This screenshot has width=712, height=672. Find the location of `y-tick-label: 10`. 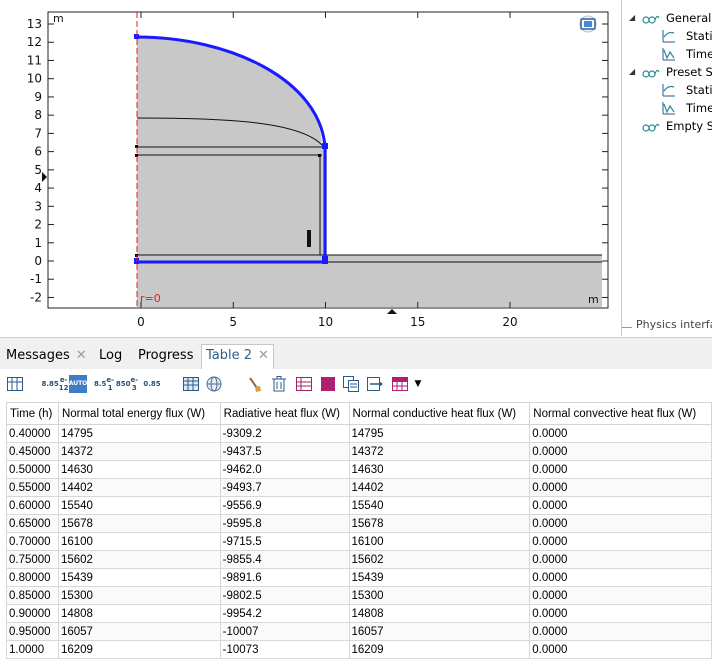

y-tick-label: 10 is located at coordinates (34, 79).